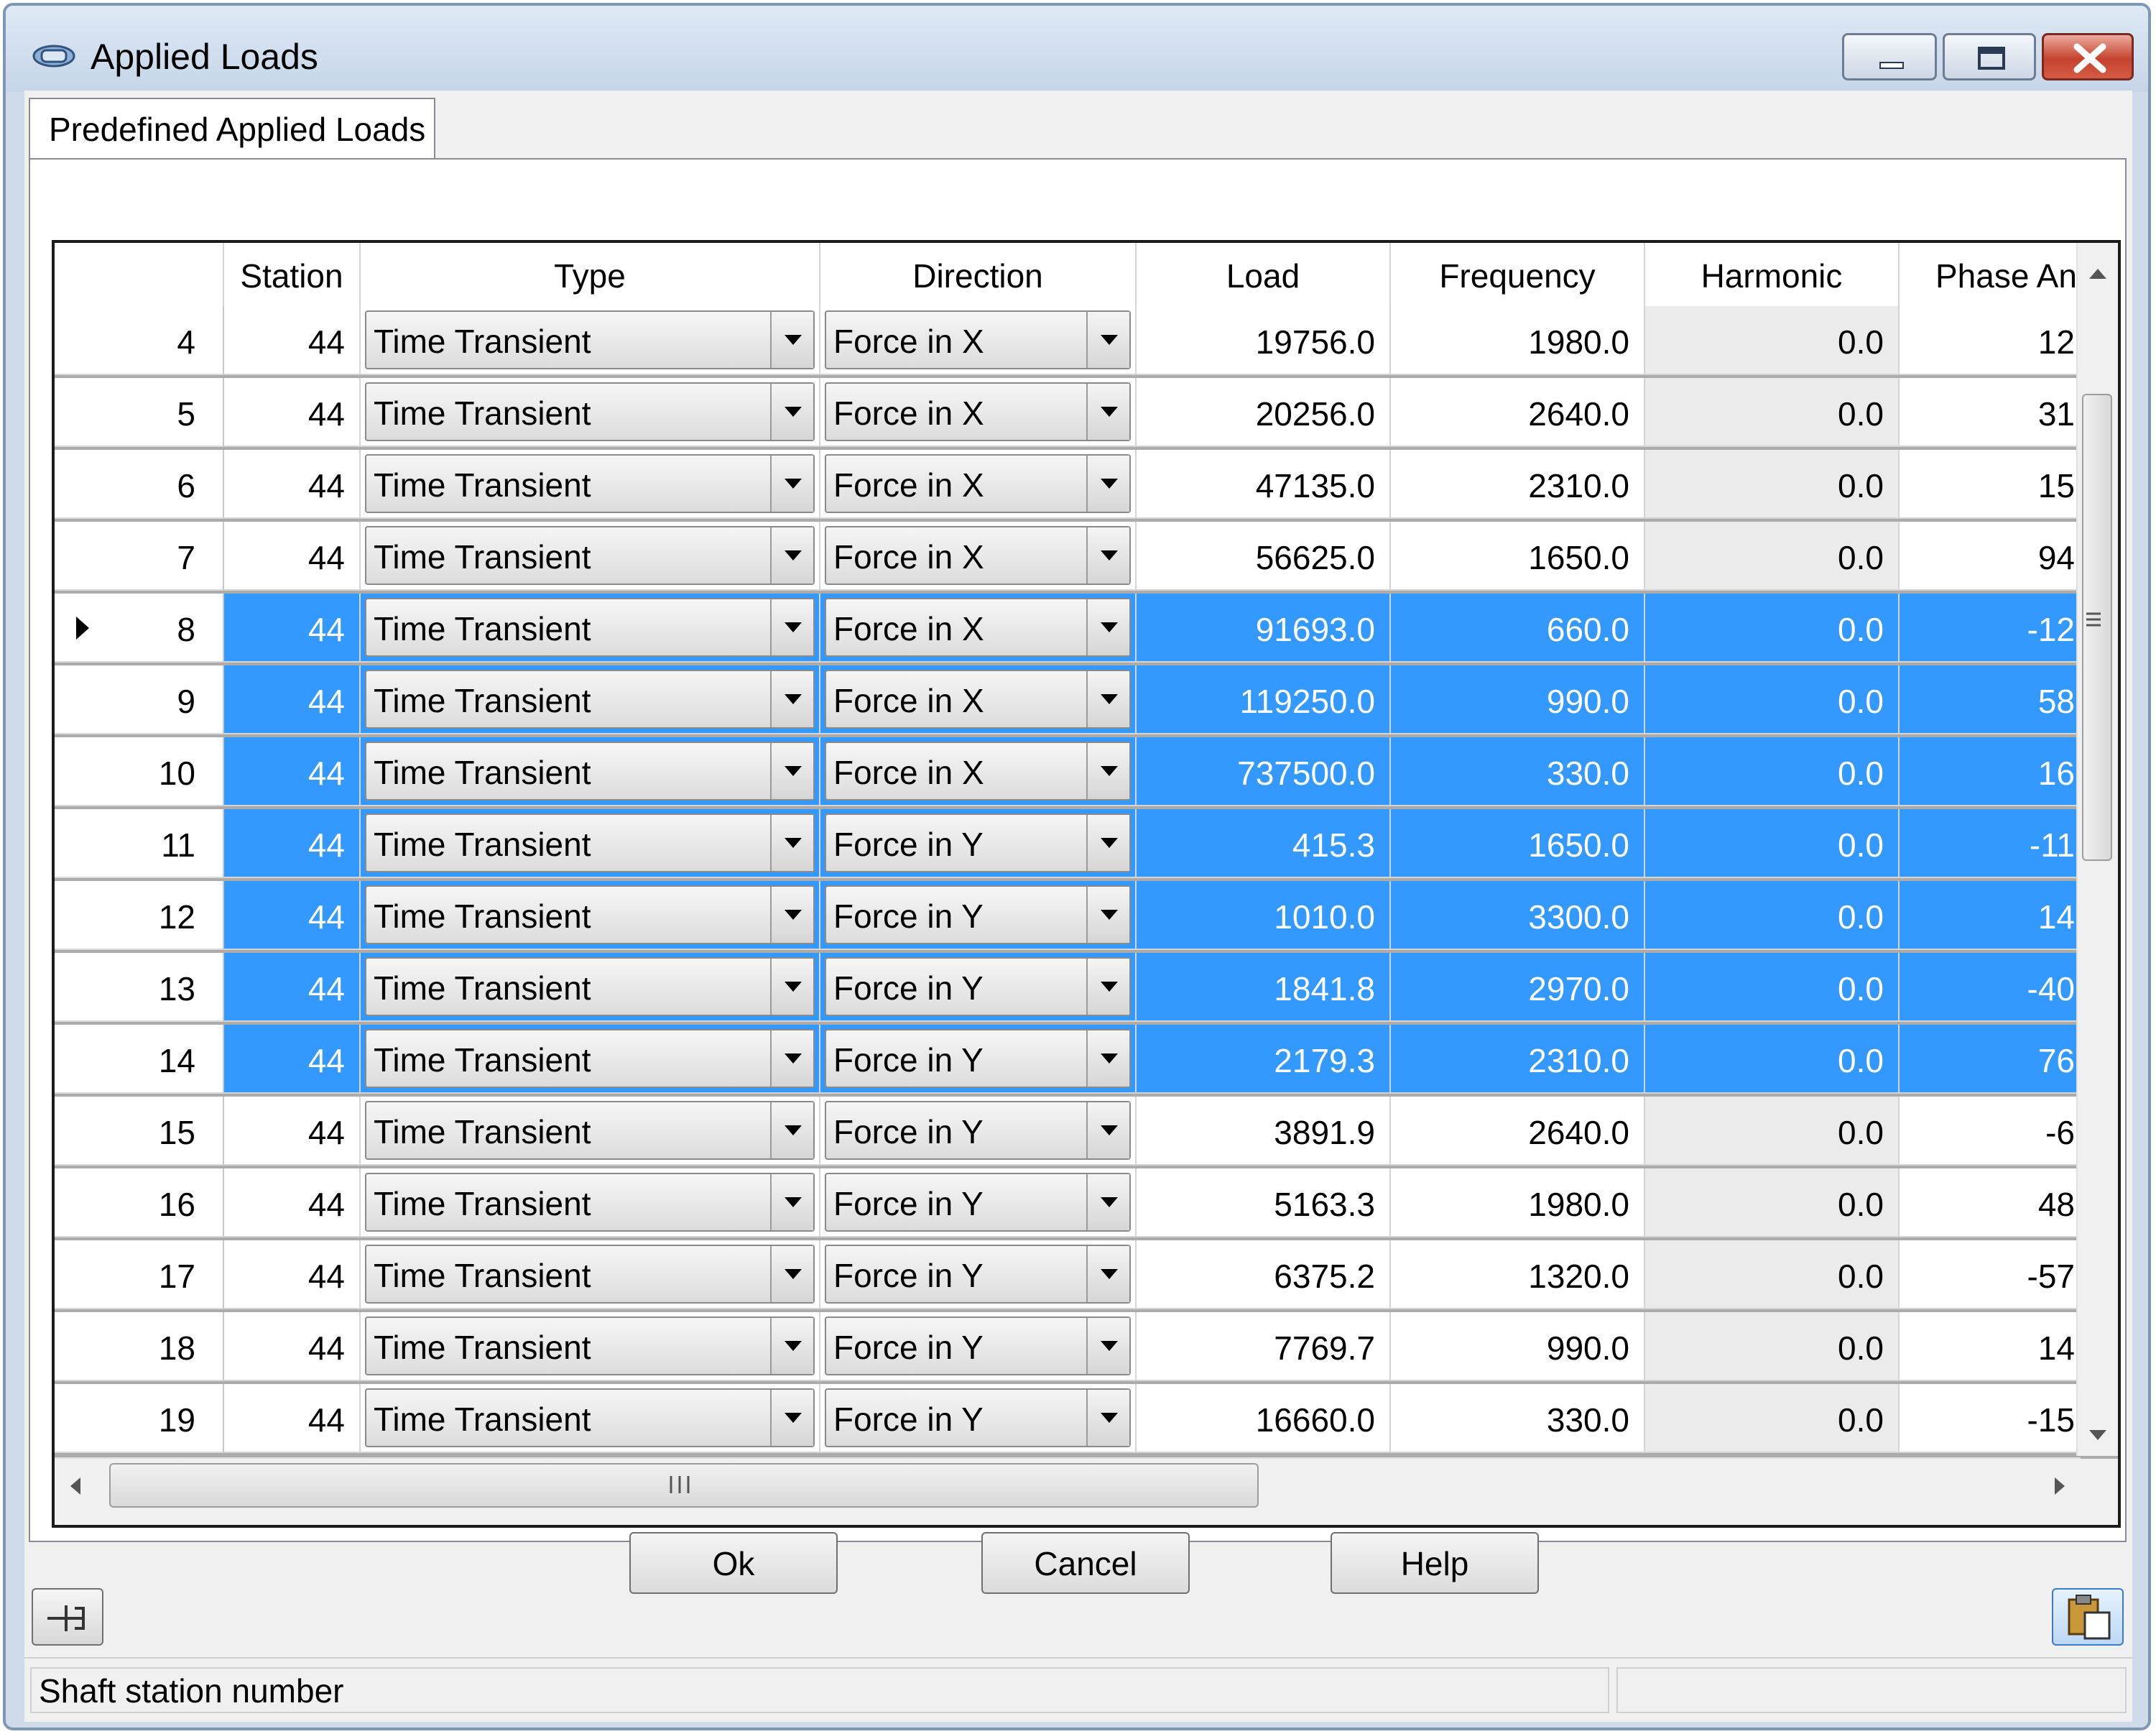 This screenshot has height=1734, width=2156. I want to click on phase-angle-cell: 16, so click(1991, 771).